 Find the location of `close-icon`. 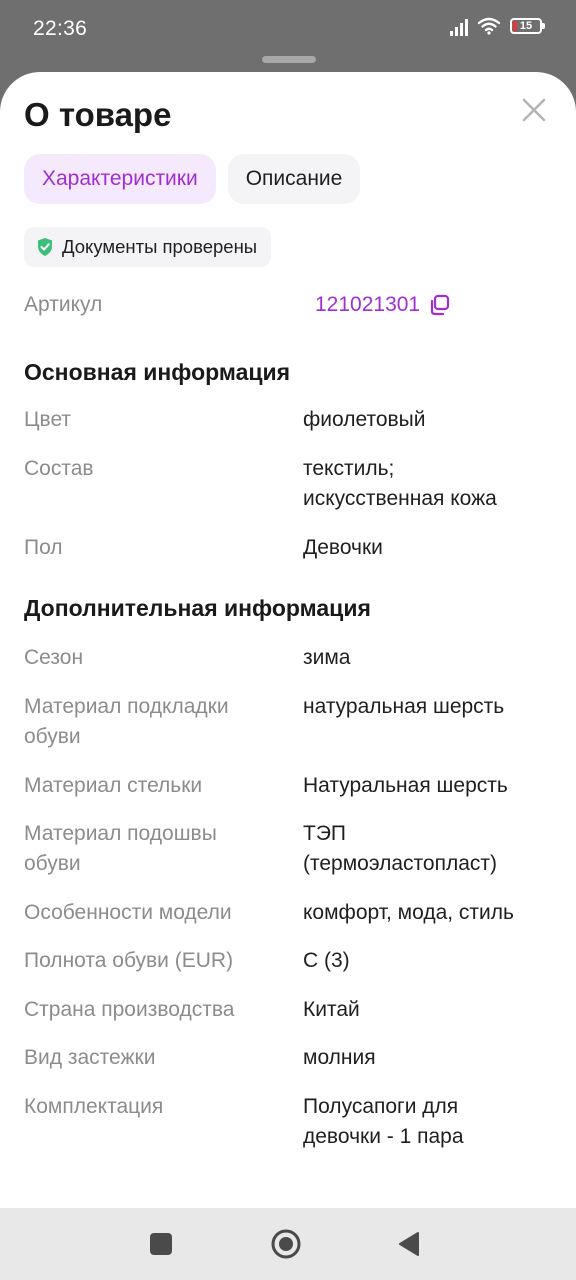

close-icon is located at coordinates (534, 110).